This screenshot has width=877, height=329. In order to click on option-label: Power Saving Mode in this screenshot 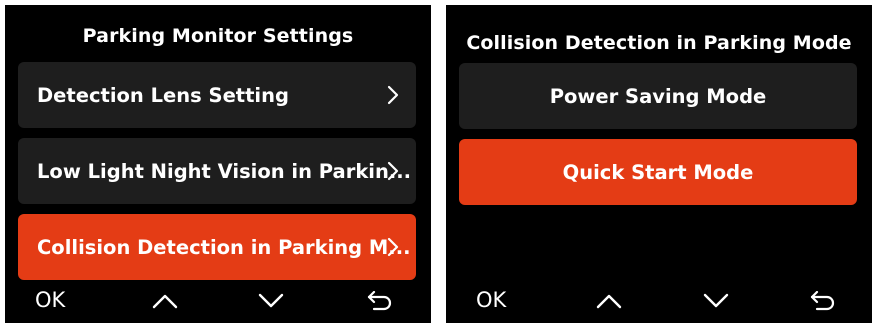, I will do `click(658, 96)`.